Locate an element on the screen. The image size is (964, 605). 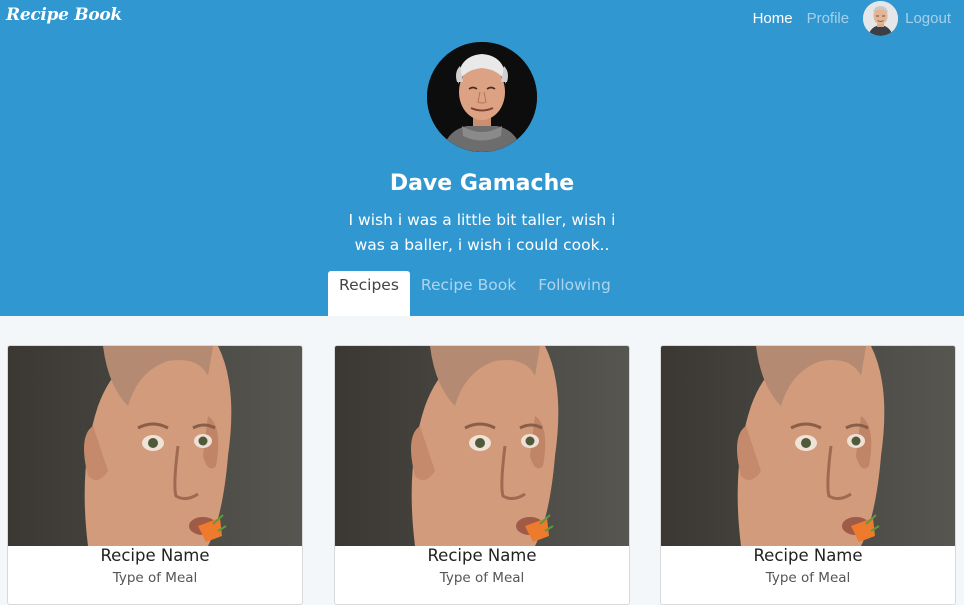
nav-logout-link: Logout is located at coordinates (928, 18).